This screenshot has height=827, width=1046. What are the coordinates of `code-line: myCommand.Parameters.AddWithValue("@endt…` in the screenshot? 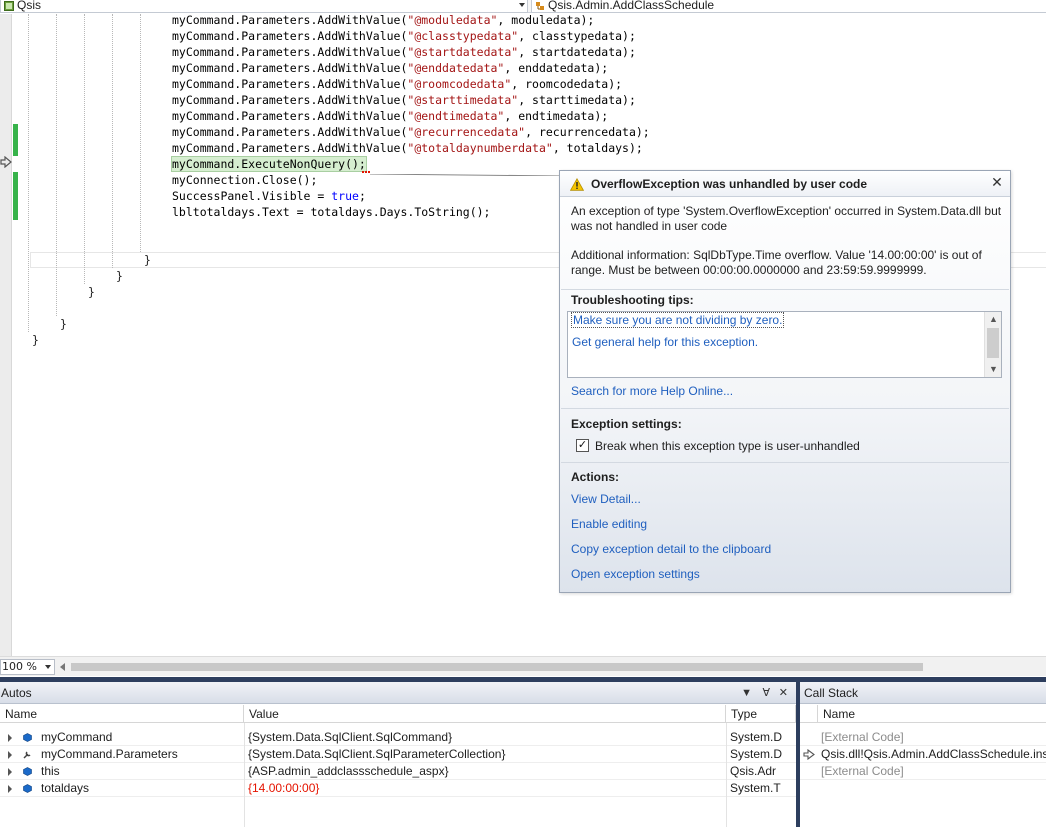 It's located at (390, 116).